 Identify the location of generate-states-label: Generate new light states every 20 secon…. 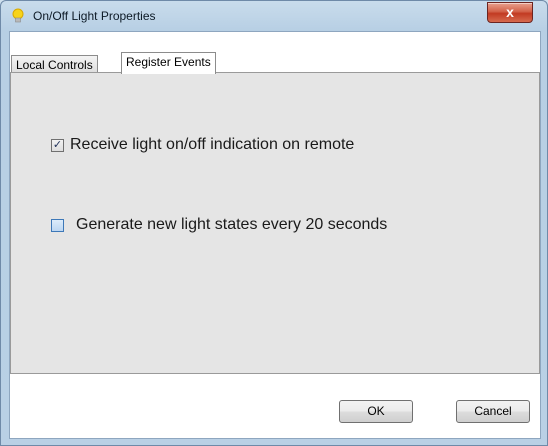
(232, 224).